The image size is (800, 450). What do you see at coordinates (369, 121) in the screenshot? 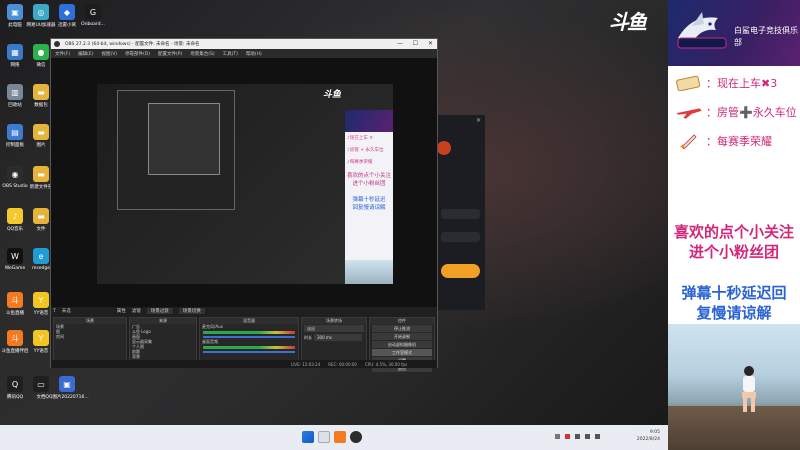
I see `preview-team-banner` at bounding box center [369, 121].